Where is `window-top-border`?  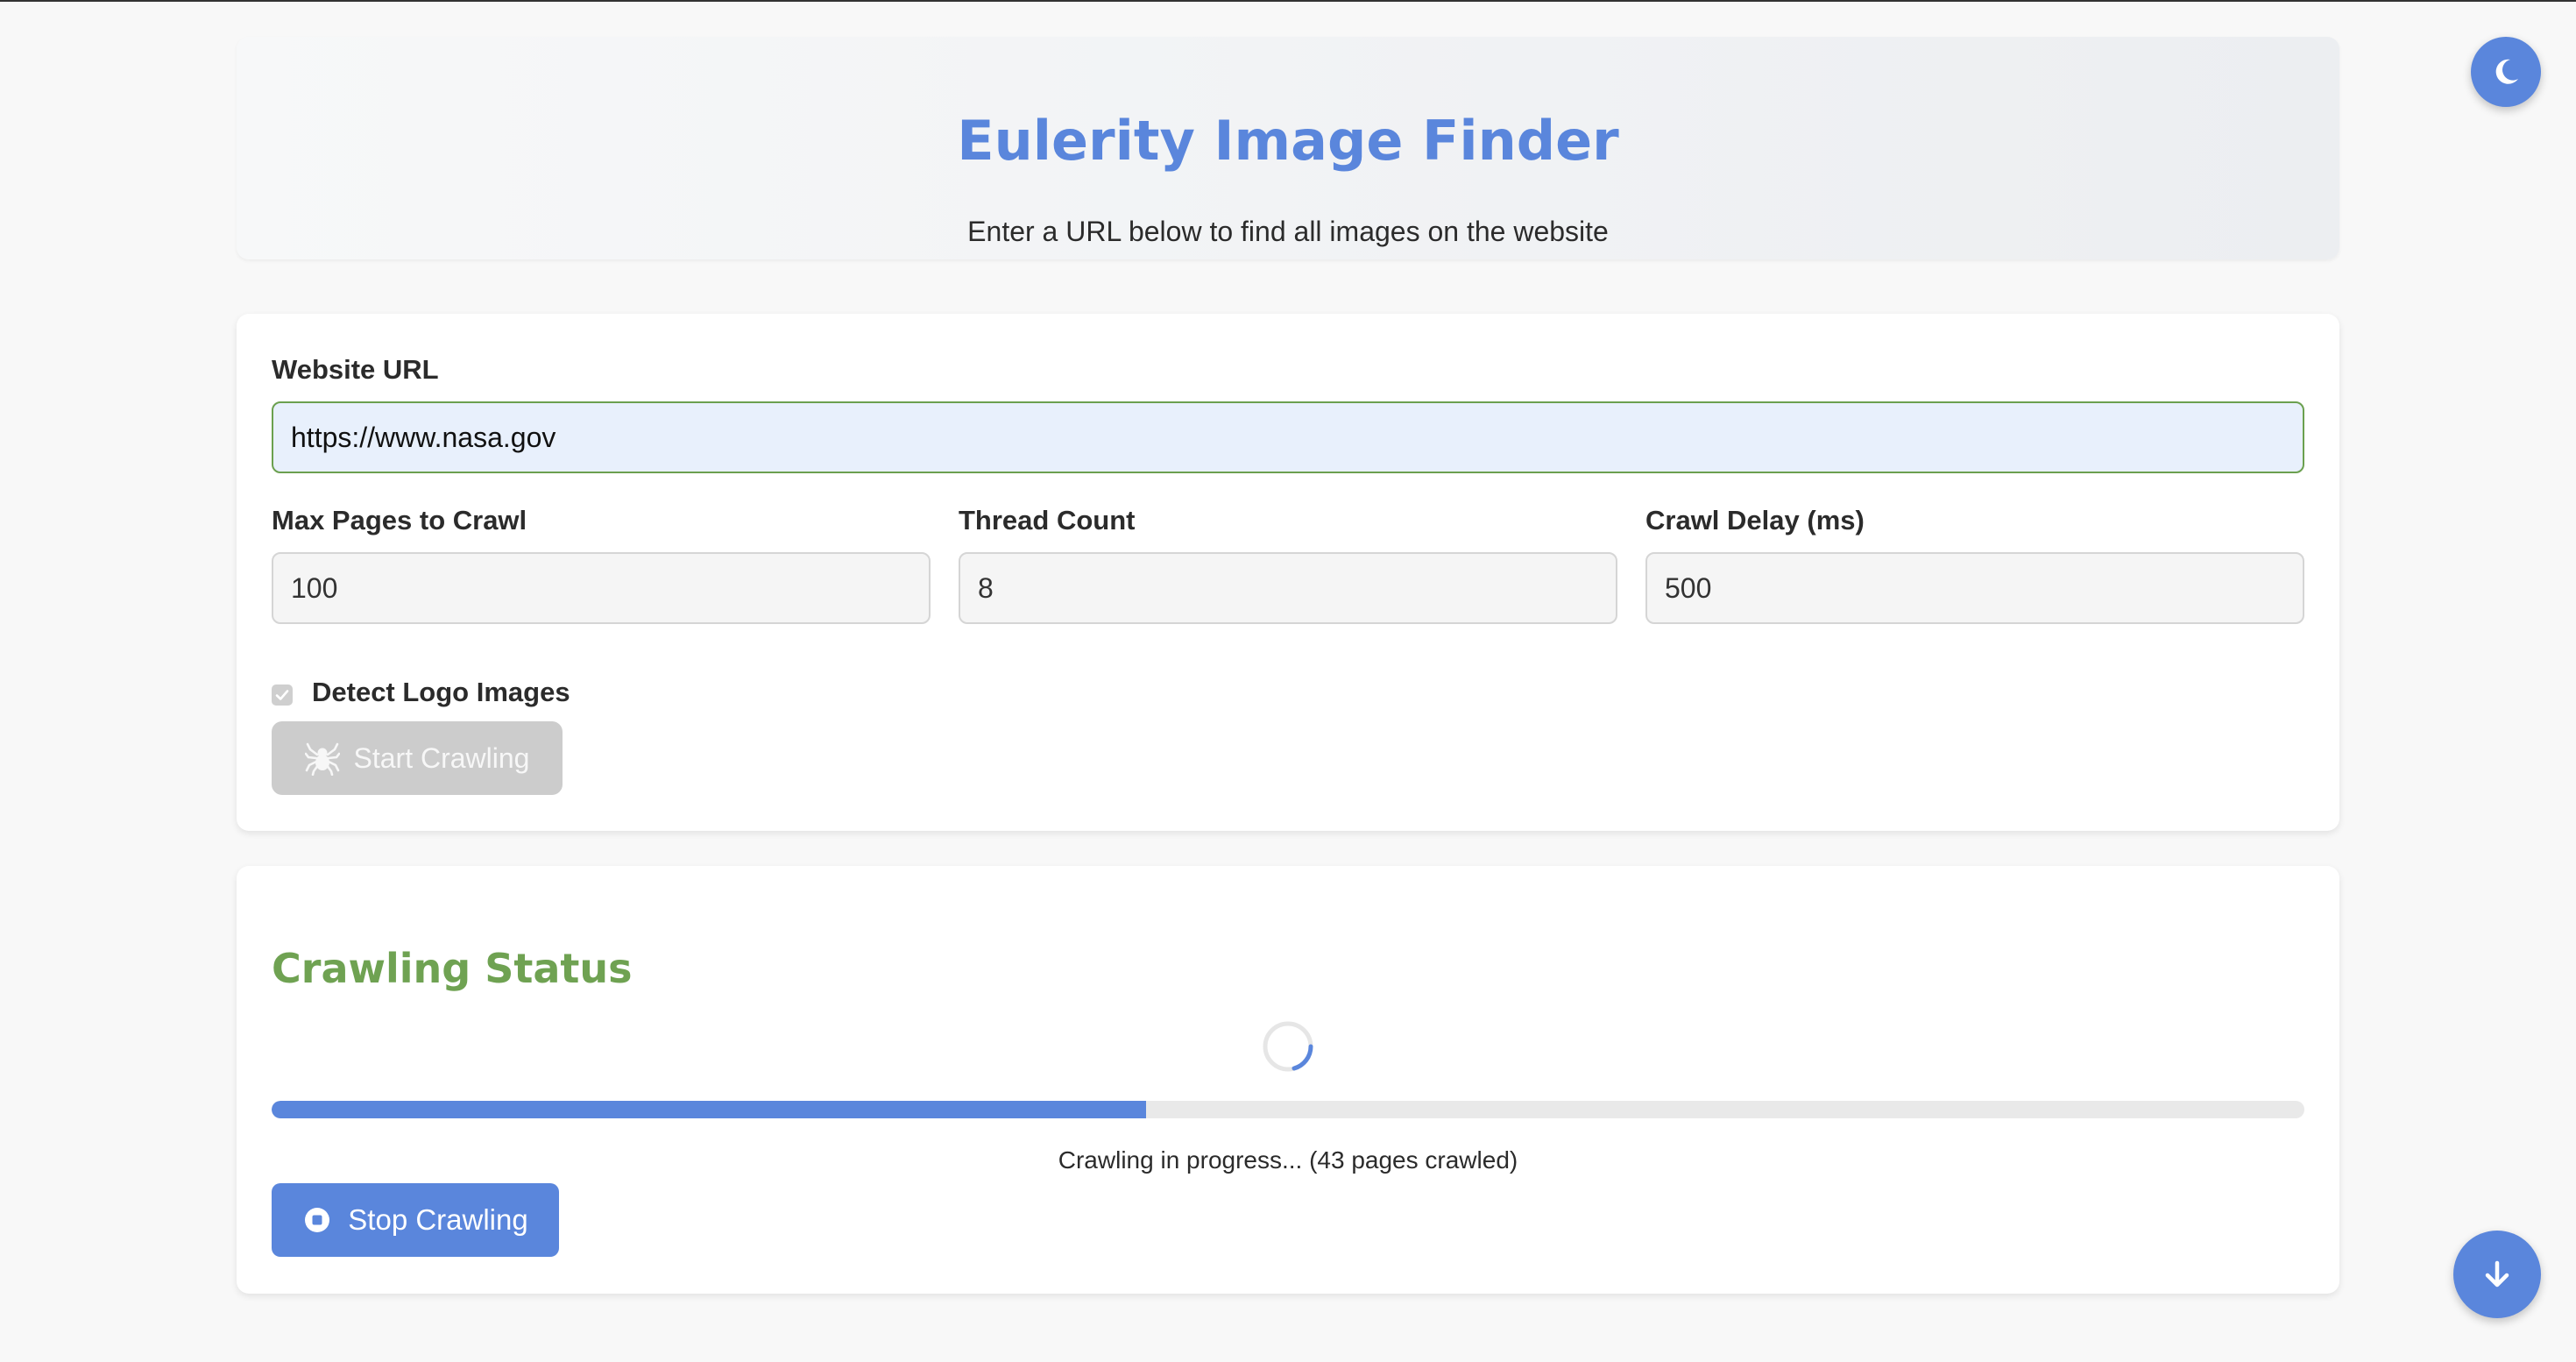
window-top-border is located at coordinates (1288, 1).